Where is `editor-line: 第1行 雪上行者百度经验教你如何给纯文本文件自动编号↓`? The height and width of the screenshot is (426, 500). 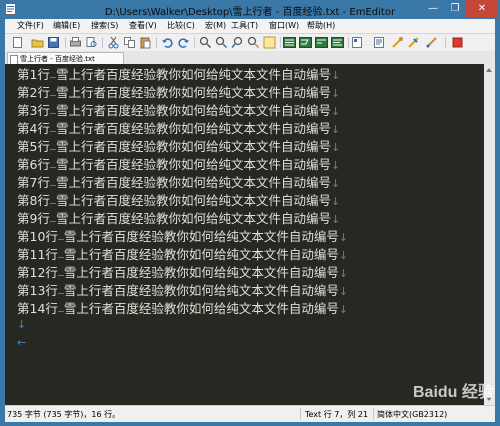
editor-line: 第1行 雪上行者百度经验教你如何给纯文本文件自动编号↓ is located at coordinates (178, 75).